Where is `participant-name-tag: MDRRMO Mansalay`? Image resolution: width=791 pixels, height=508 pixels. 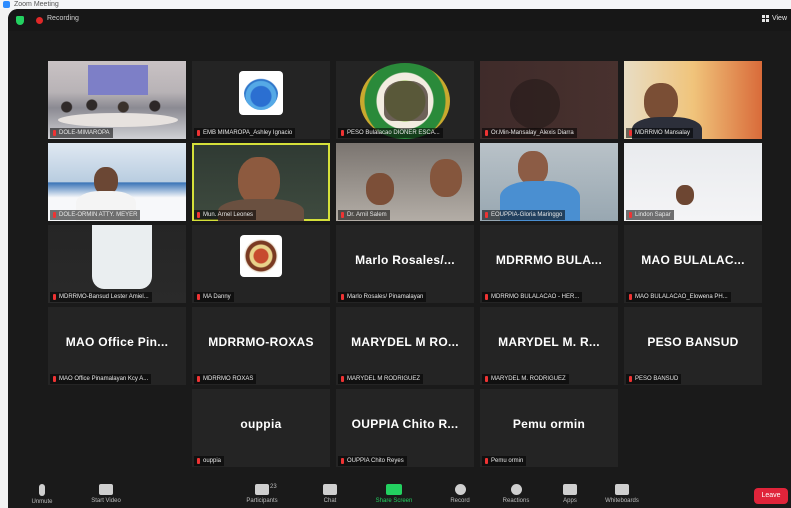 participant-name-tag: MDRRMO Mansalay is located at coordinates (660, 133).